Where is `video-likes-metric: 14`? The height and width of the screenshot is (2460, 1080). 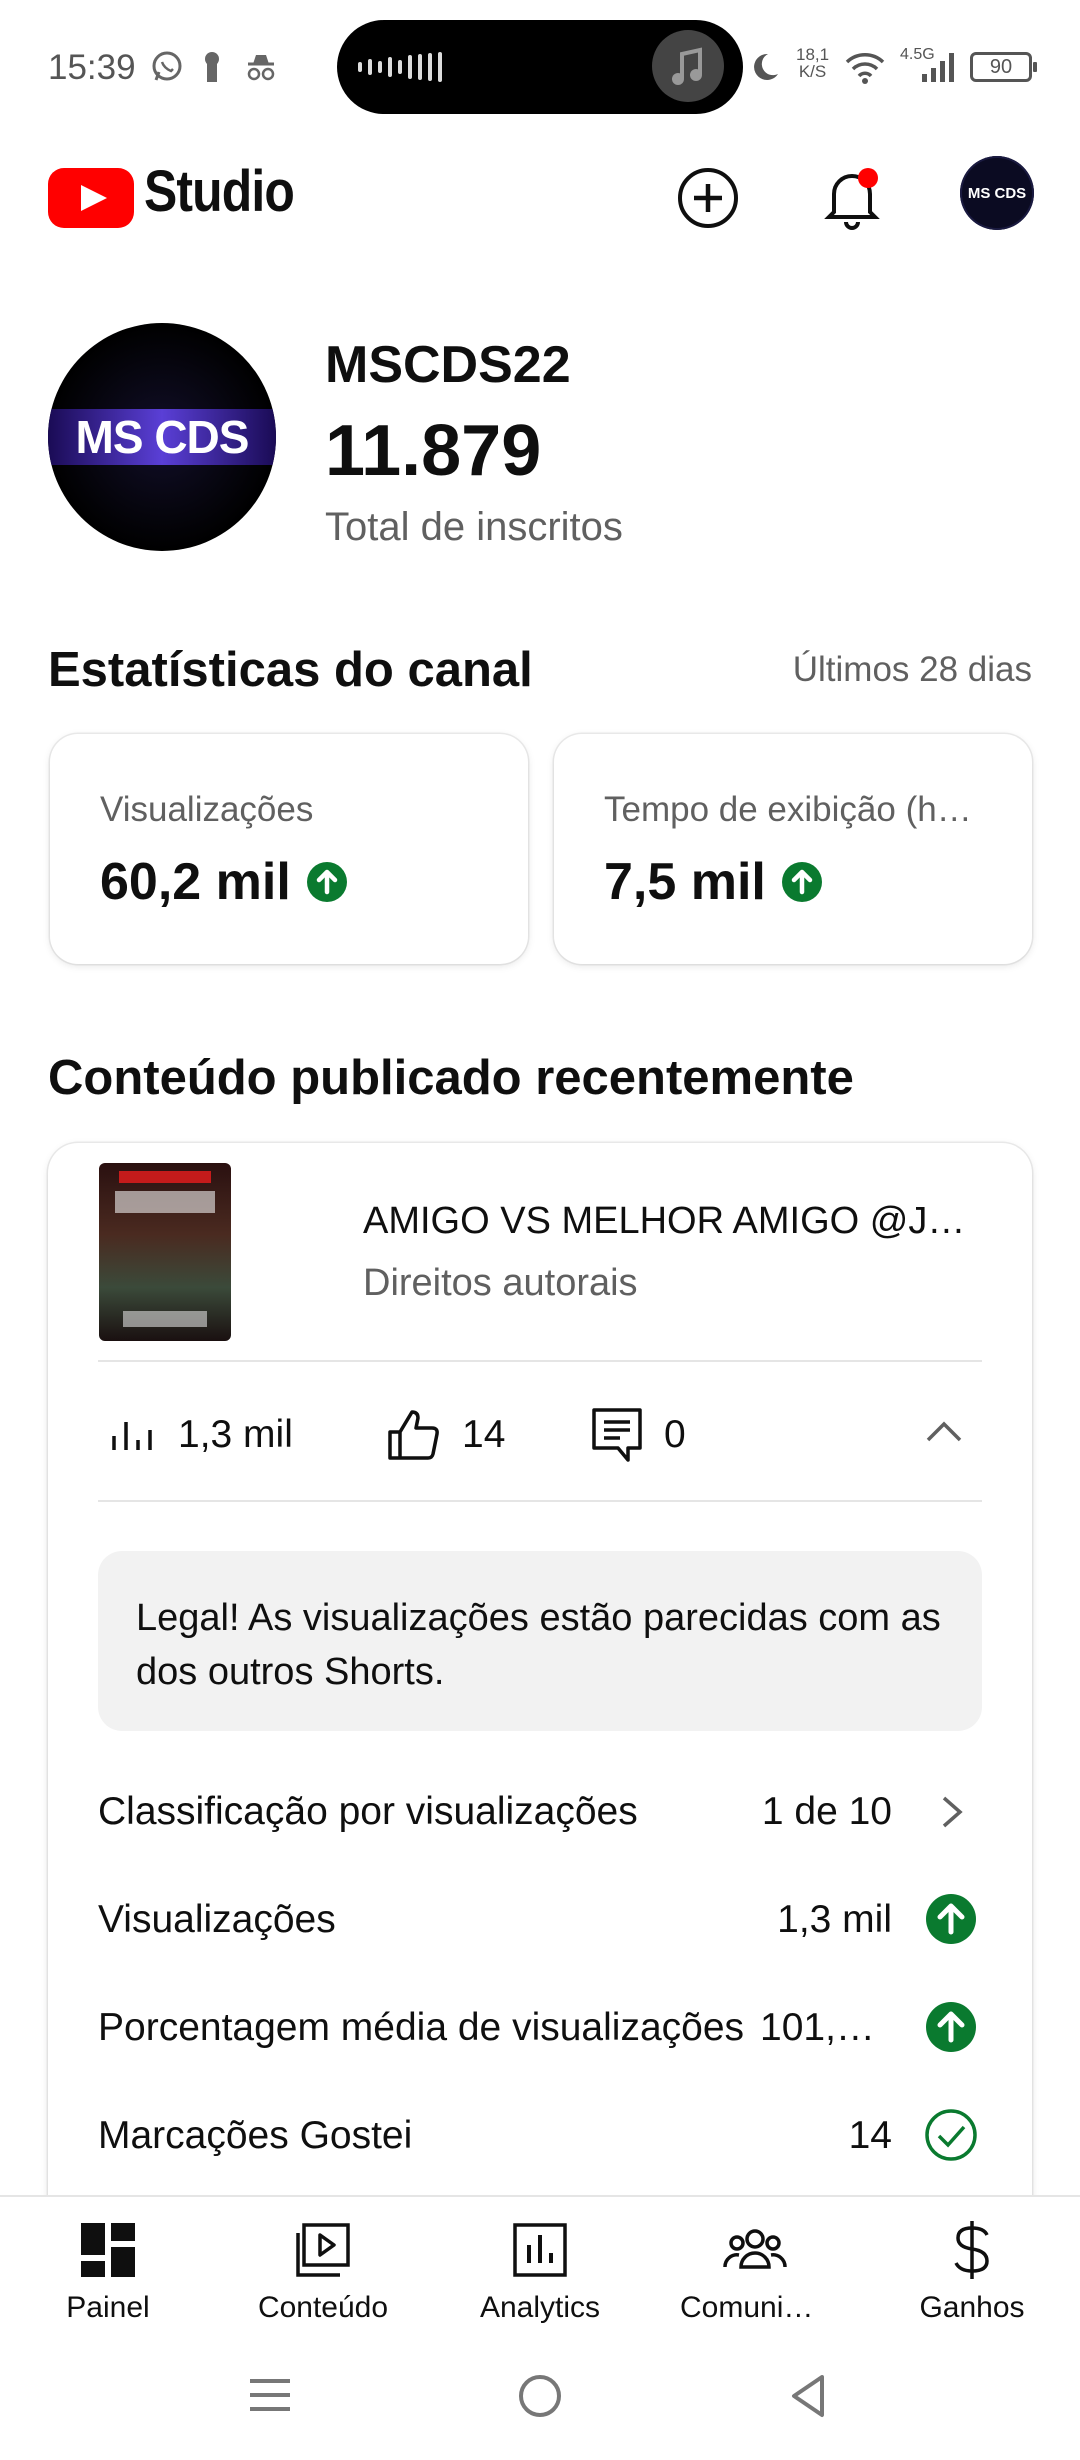
video-likes-metric: 14 is located at coordinates (444, 1435).